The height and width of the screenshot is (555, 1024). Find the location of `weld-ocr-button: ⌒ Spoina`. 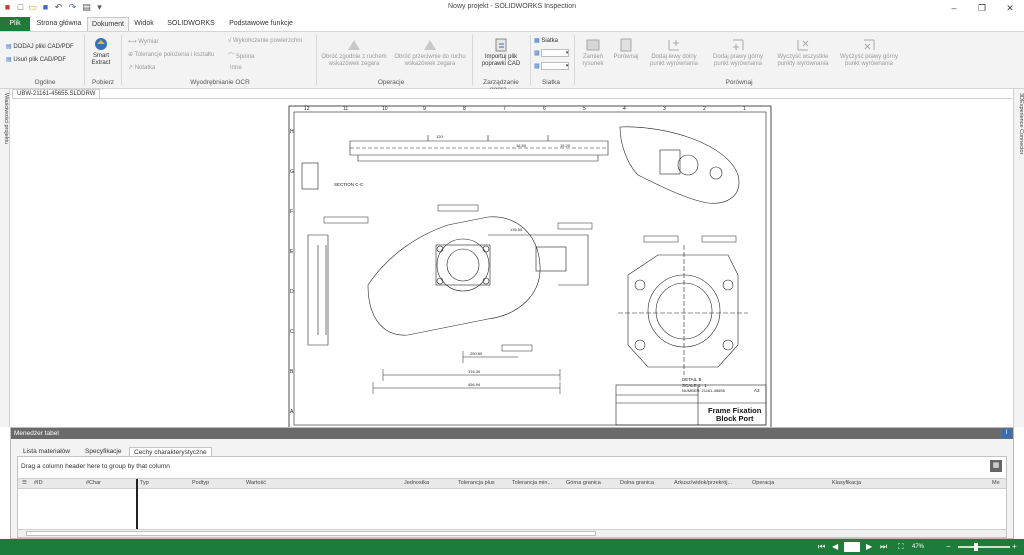

weld-ocr-button: ⌒ Spoina is located at coordinates (241, 55).